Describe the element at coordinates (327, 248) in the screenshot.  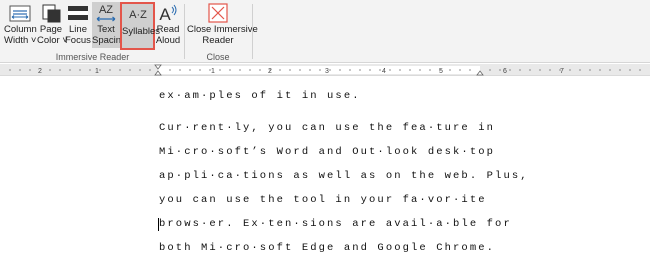
I see `document-line: both Mi·cro·soft Edge and Google Chrome.` at that location.